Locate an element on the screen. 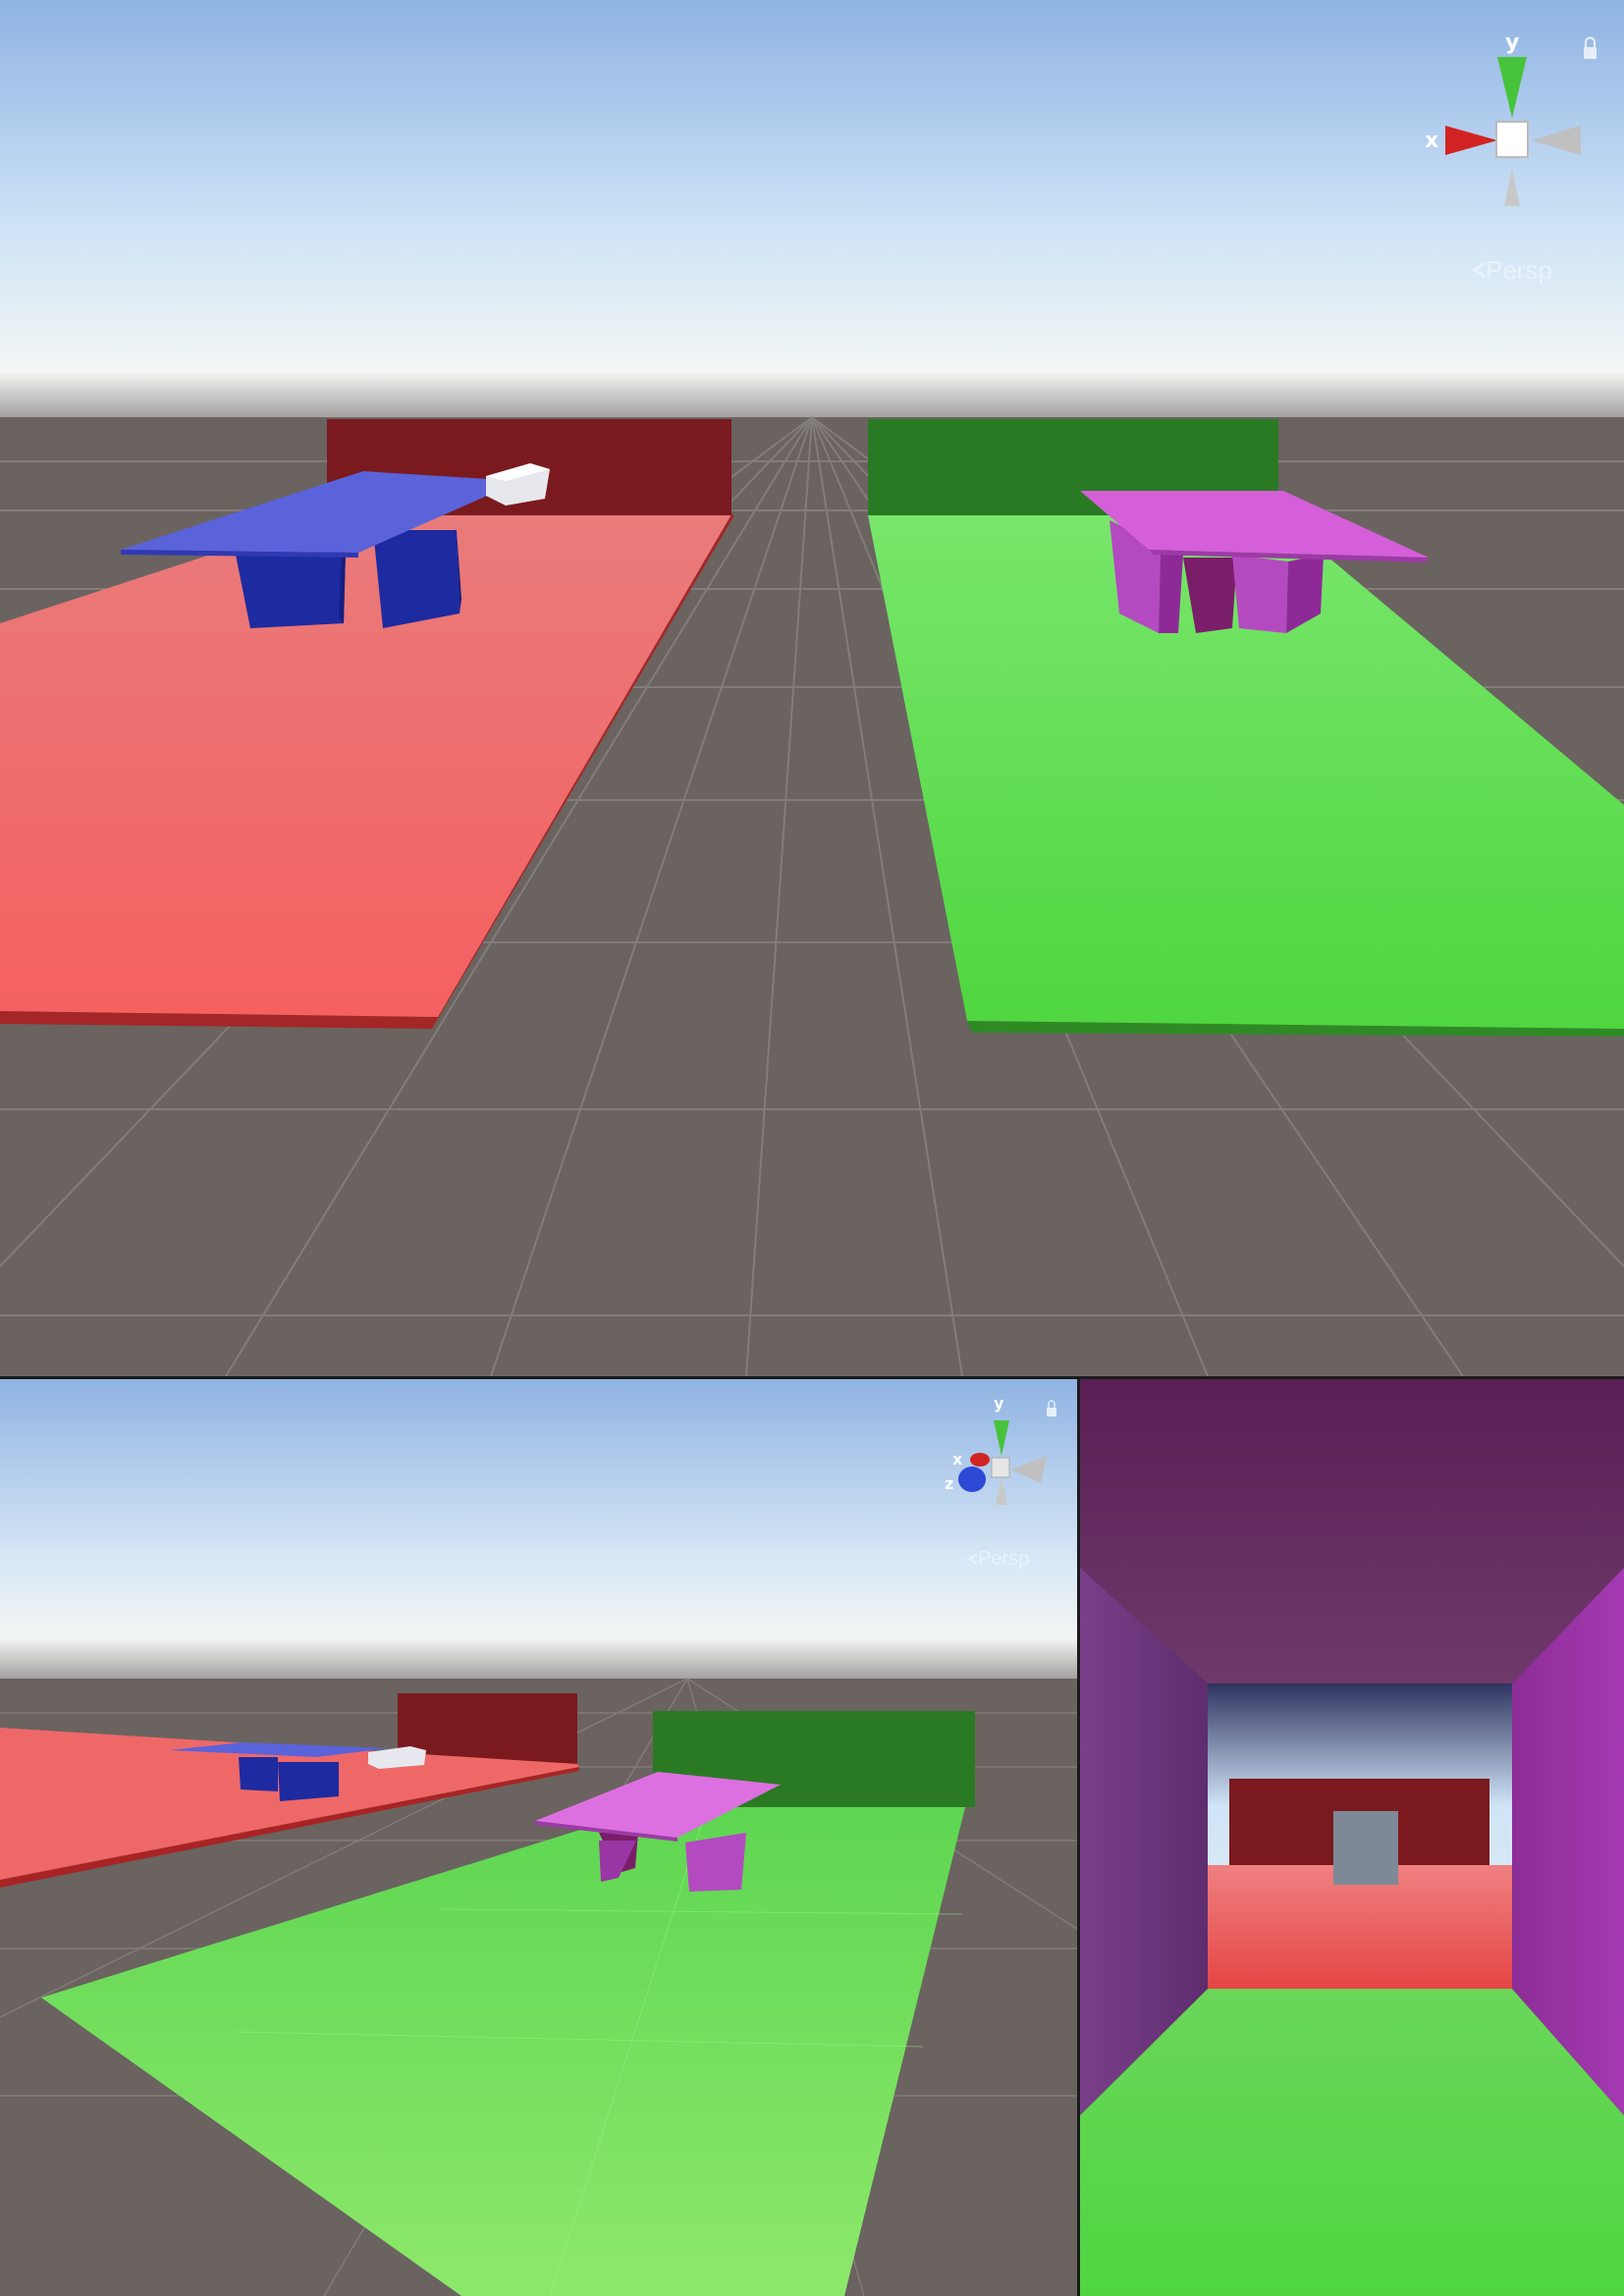 The width and height of the screenshot is (1624, 2296). z-axis-cone is located at coordinates (972, 1479).